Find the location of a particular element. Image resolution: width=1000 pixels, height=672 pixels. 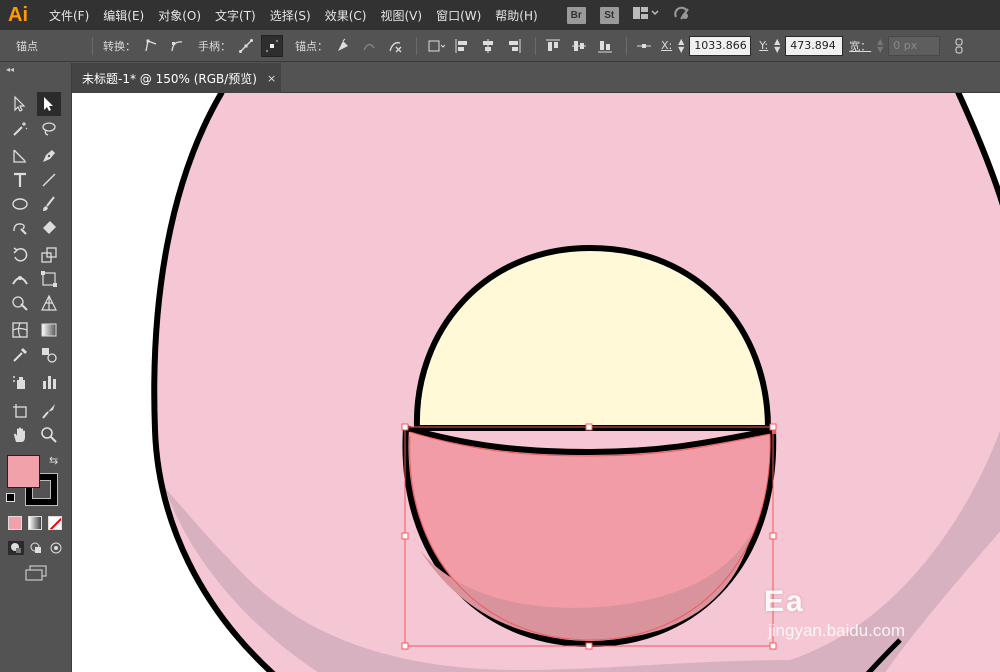

sync-icon is located at coordinates (682, 15).